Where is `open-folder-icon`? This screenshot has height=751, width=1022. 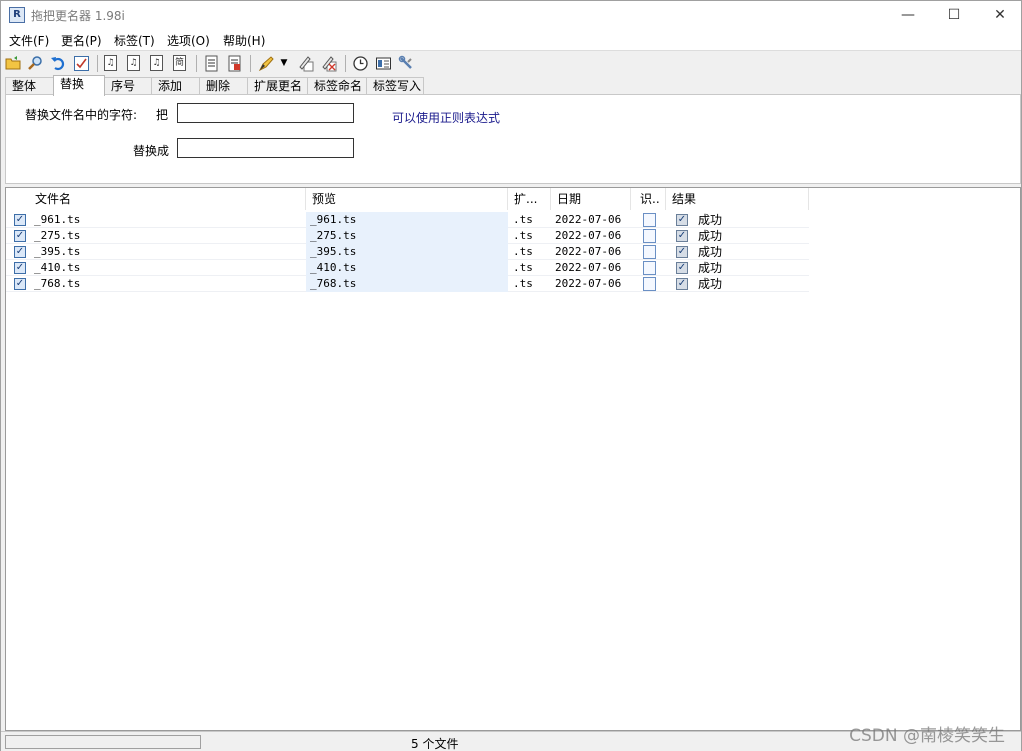
open-folder-icon is located at coordinates (13, 63).